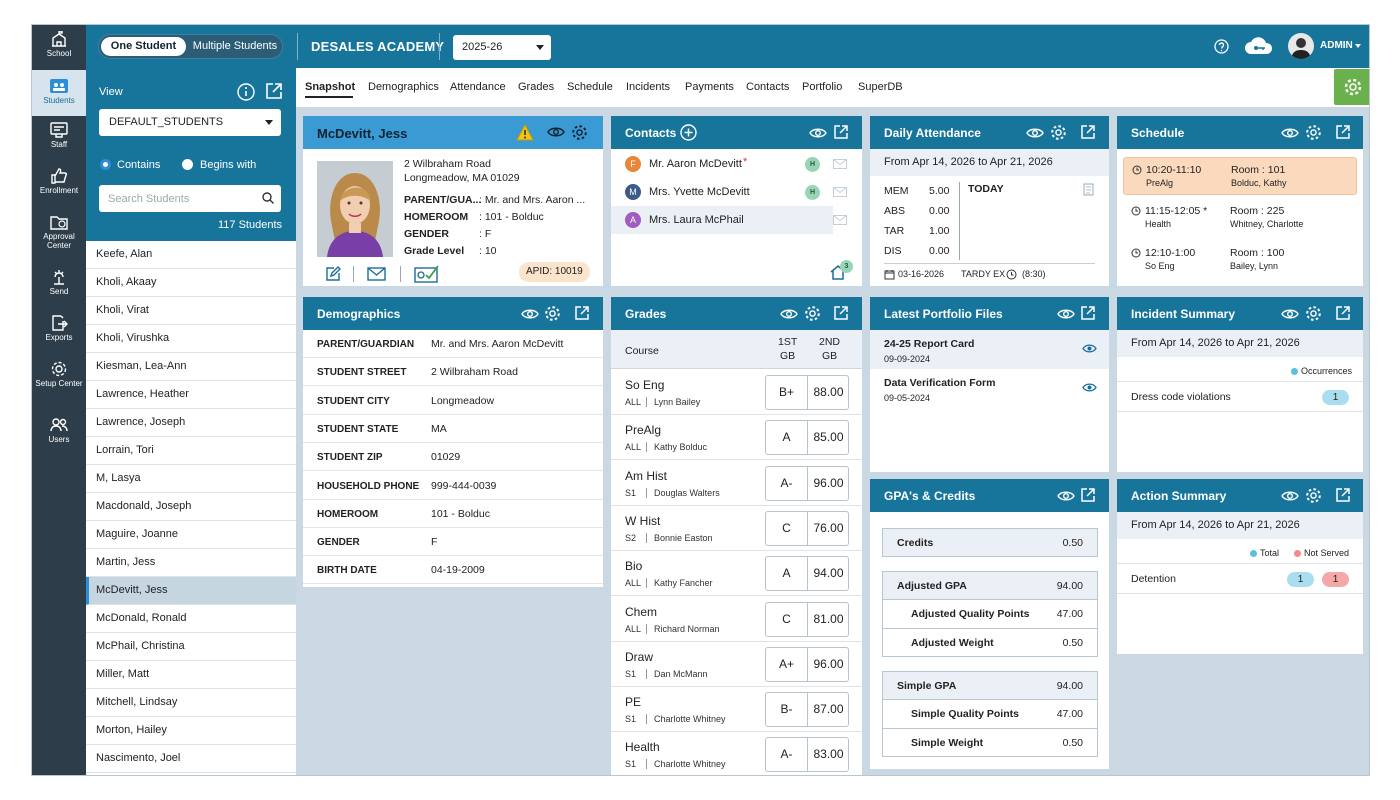  I want to click on contact-row: F Mr. Aaron McDevitt * H, so click(729, 164).